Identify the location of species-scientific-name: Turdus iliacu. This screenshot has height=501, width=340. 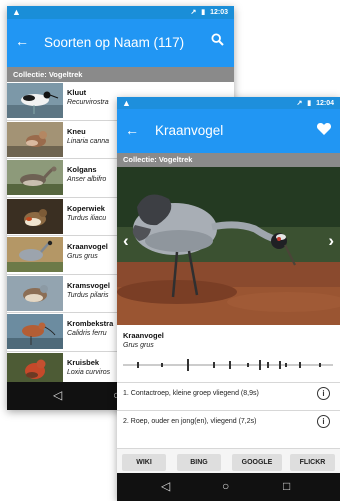
(87, 218).